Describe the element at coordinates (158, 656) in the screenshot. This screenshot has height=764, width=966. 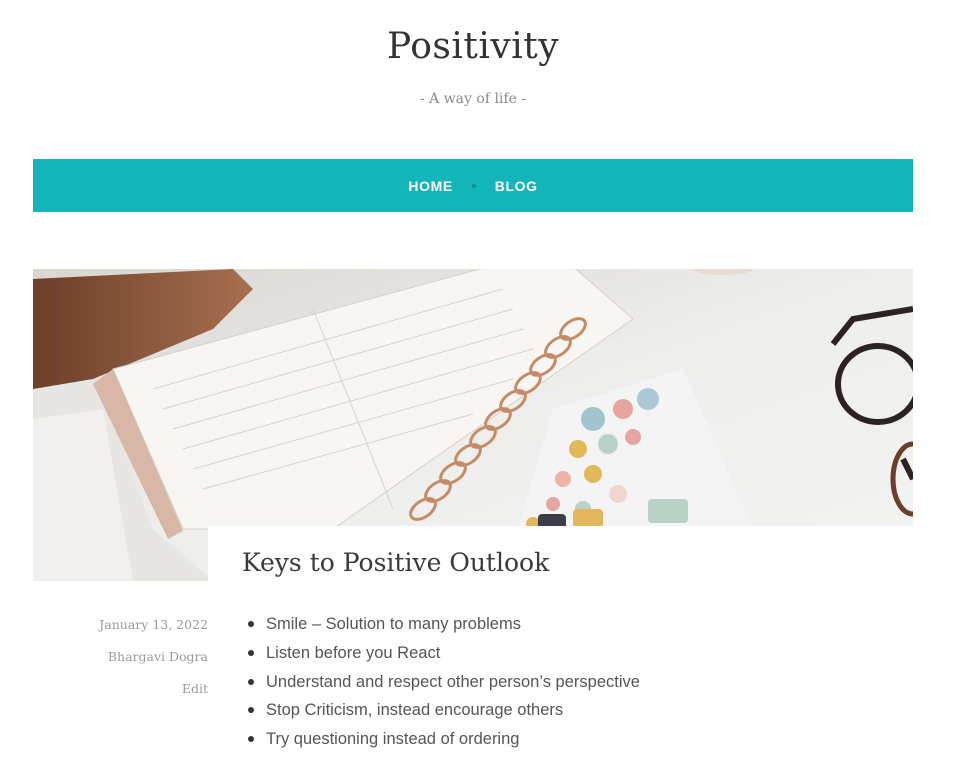
I see `post-author: Bhargavi Dogra` at that location.